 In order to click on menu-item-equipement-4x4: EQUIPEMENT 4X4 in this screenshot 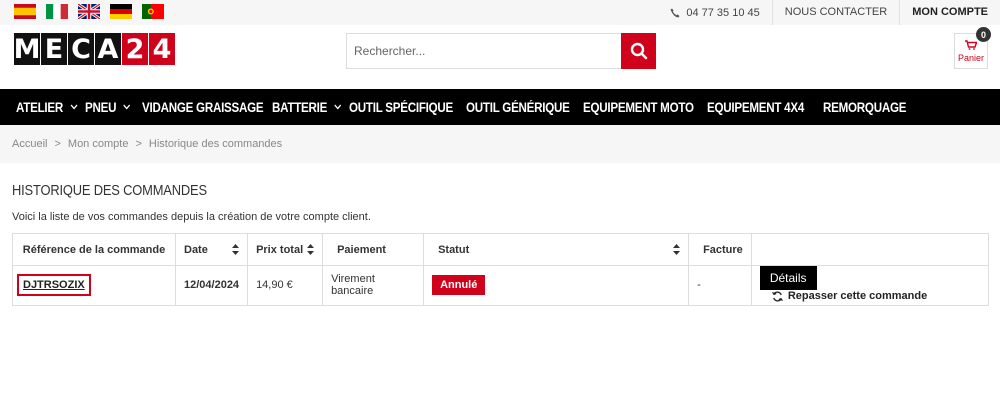, I will do `click(758, 107)`.